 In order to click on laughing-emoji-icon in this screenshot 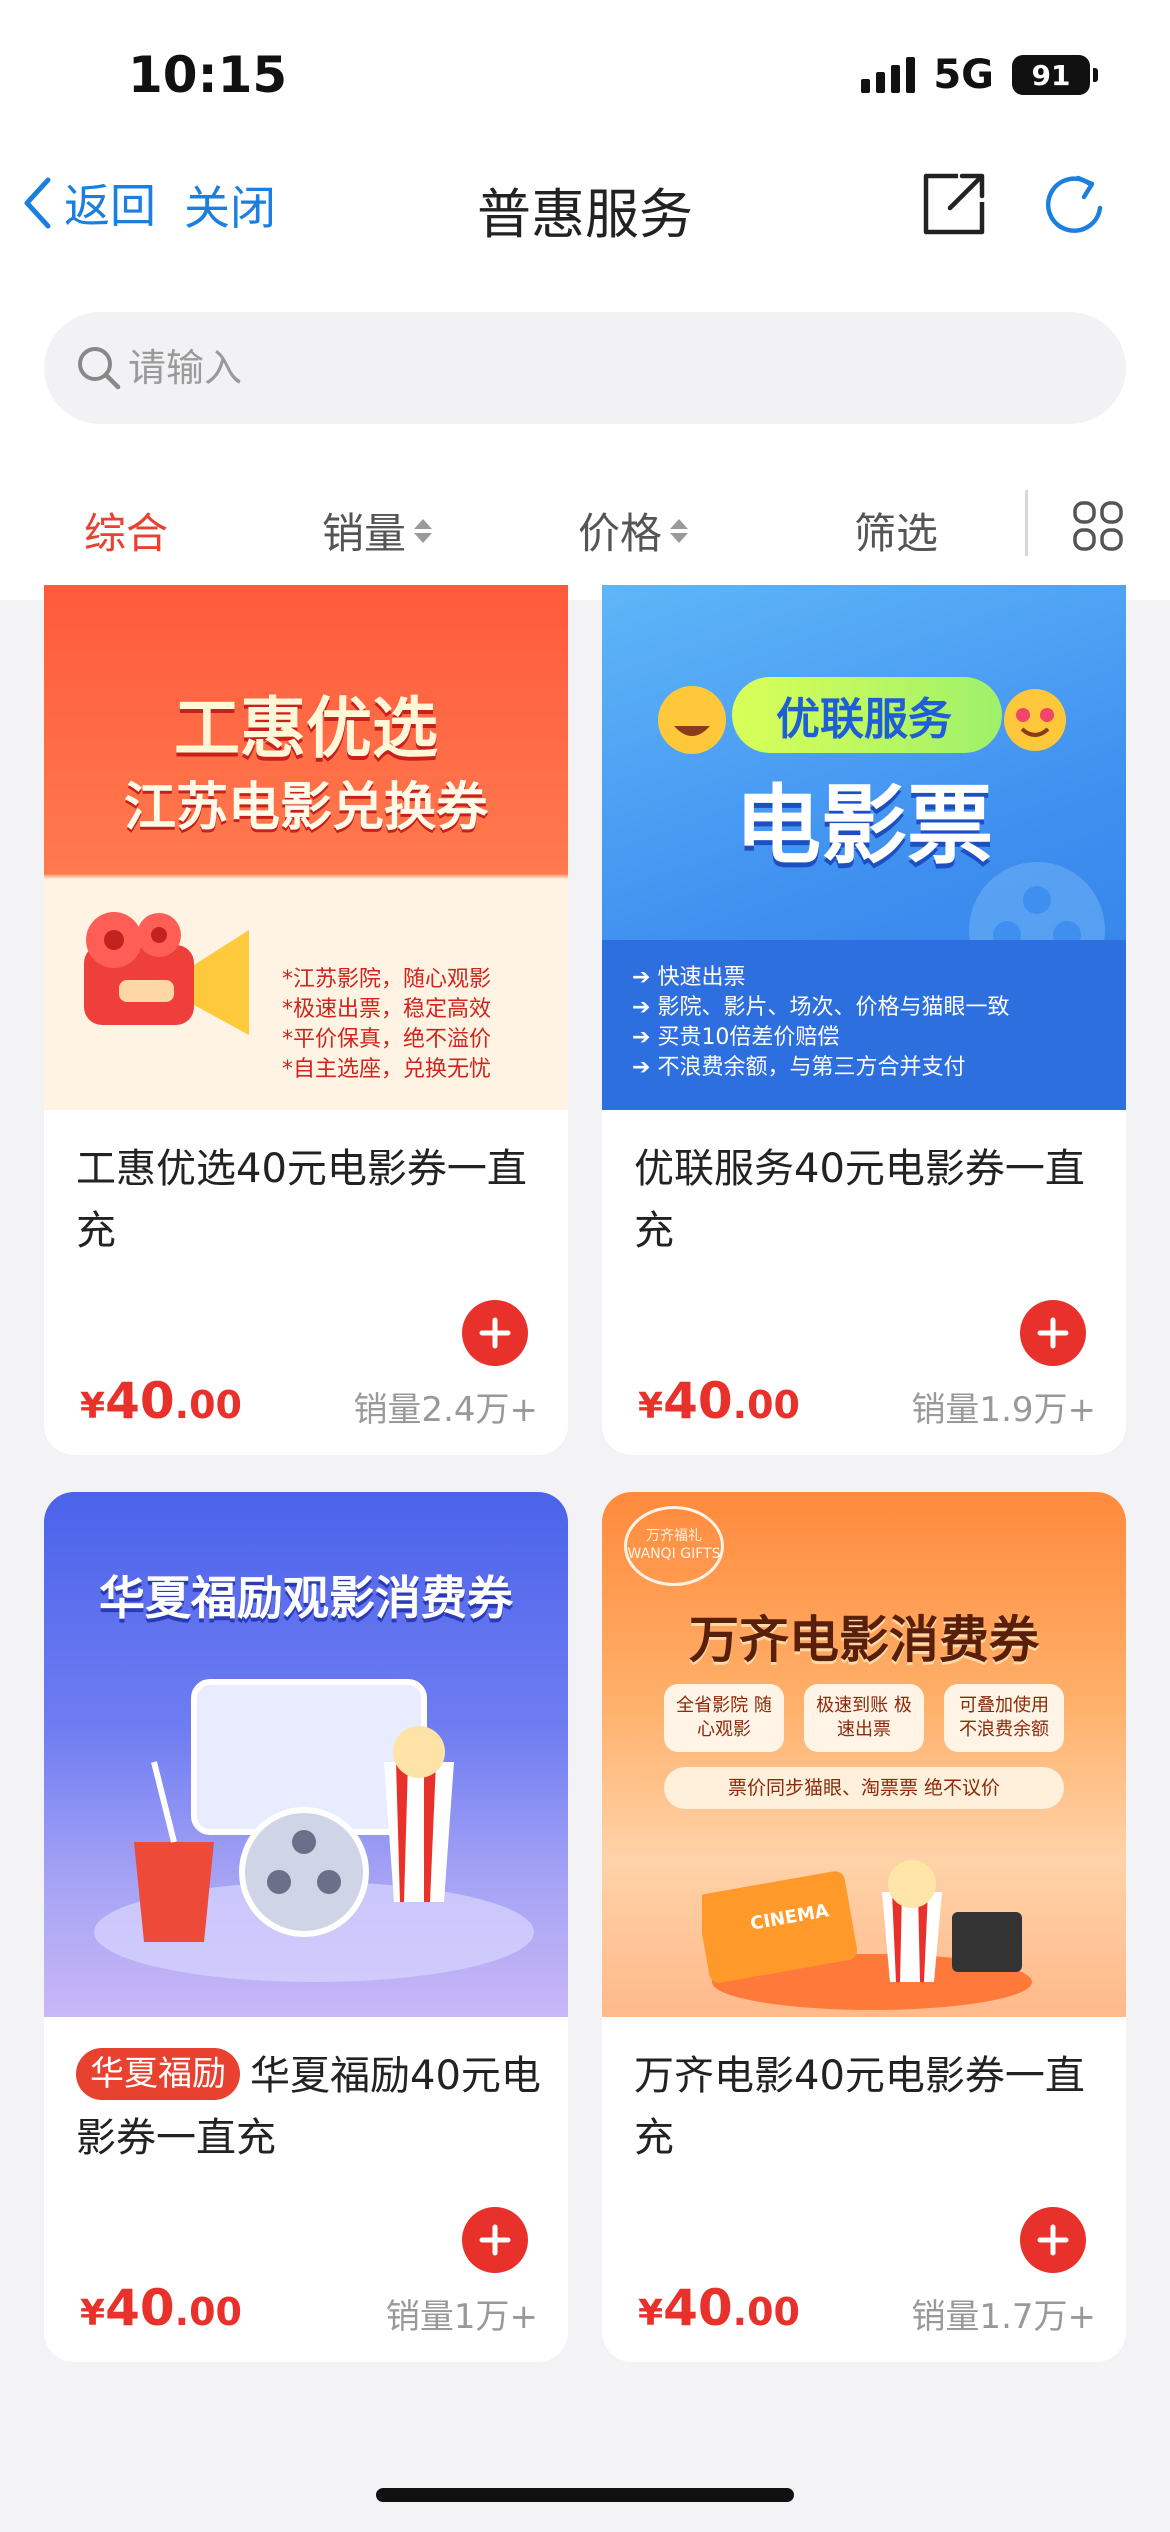, I will do `click(692, 720)`.